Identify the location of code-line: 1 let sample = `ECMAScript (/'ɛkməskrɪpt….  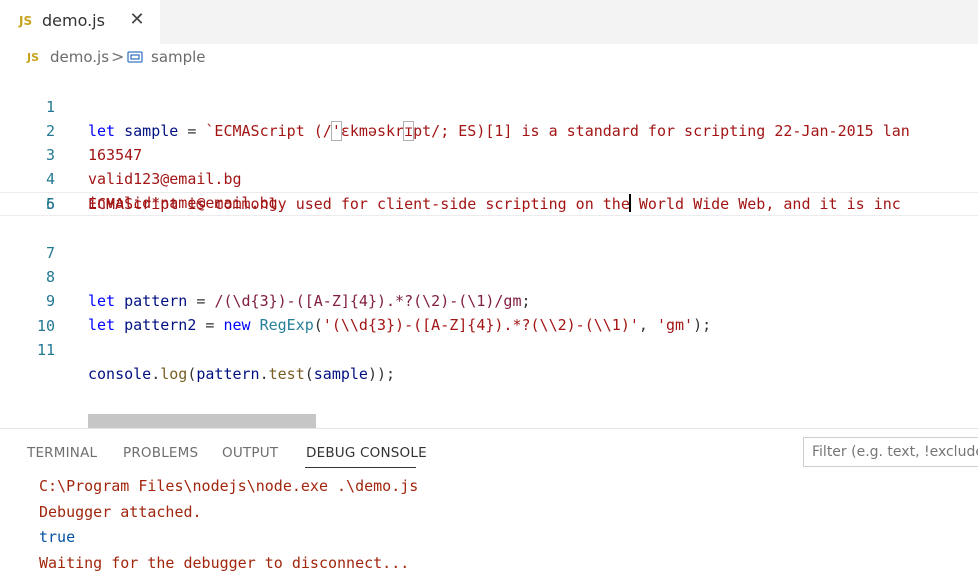
(489, 106).